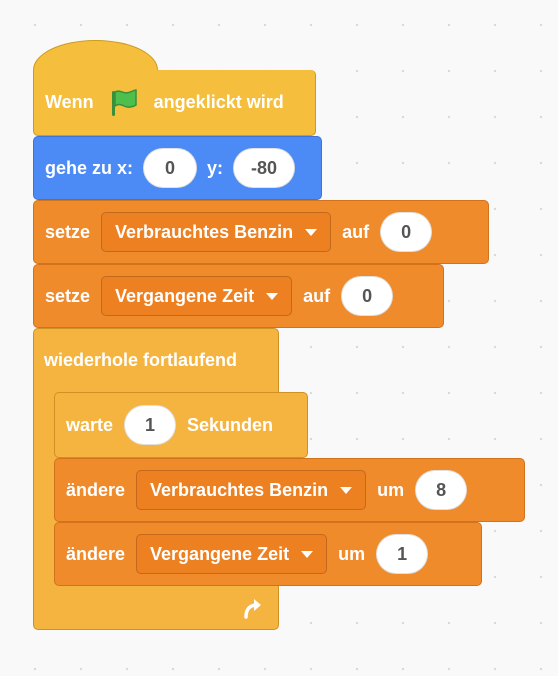  I want to click on forever-header: wiederhole fortlaufend, so click(156, 360).